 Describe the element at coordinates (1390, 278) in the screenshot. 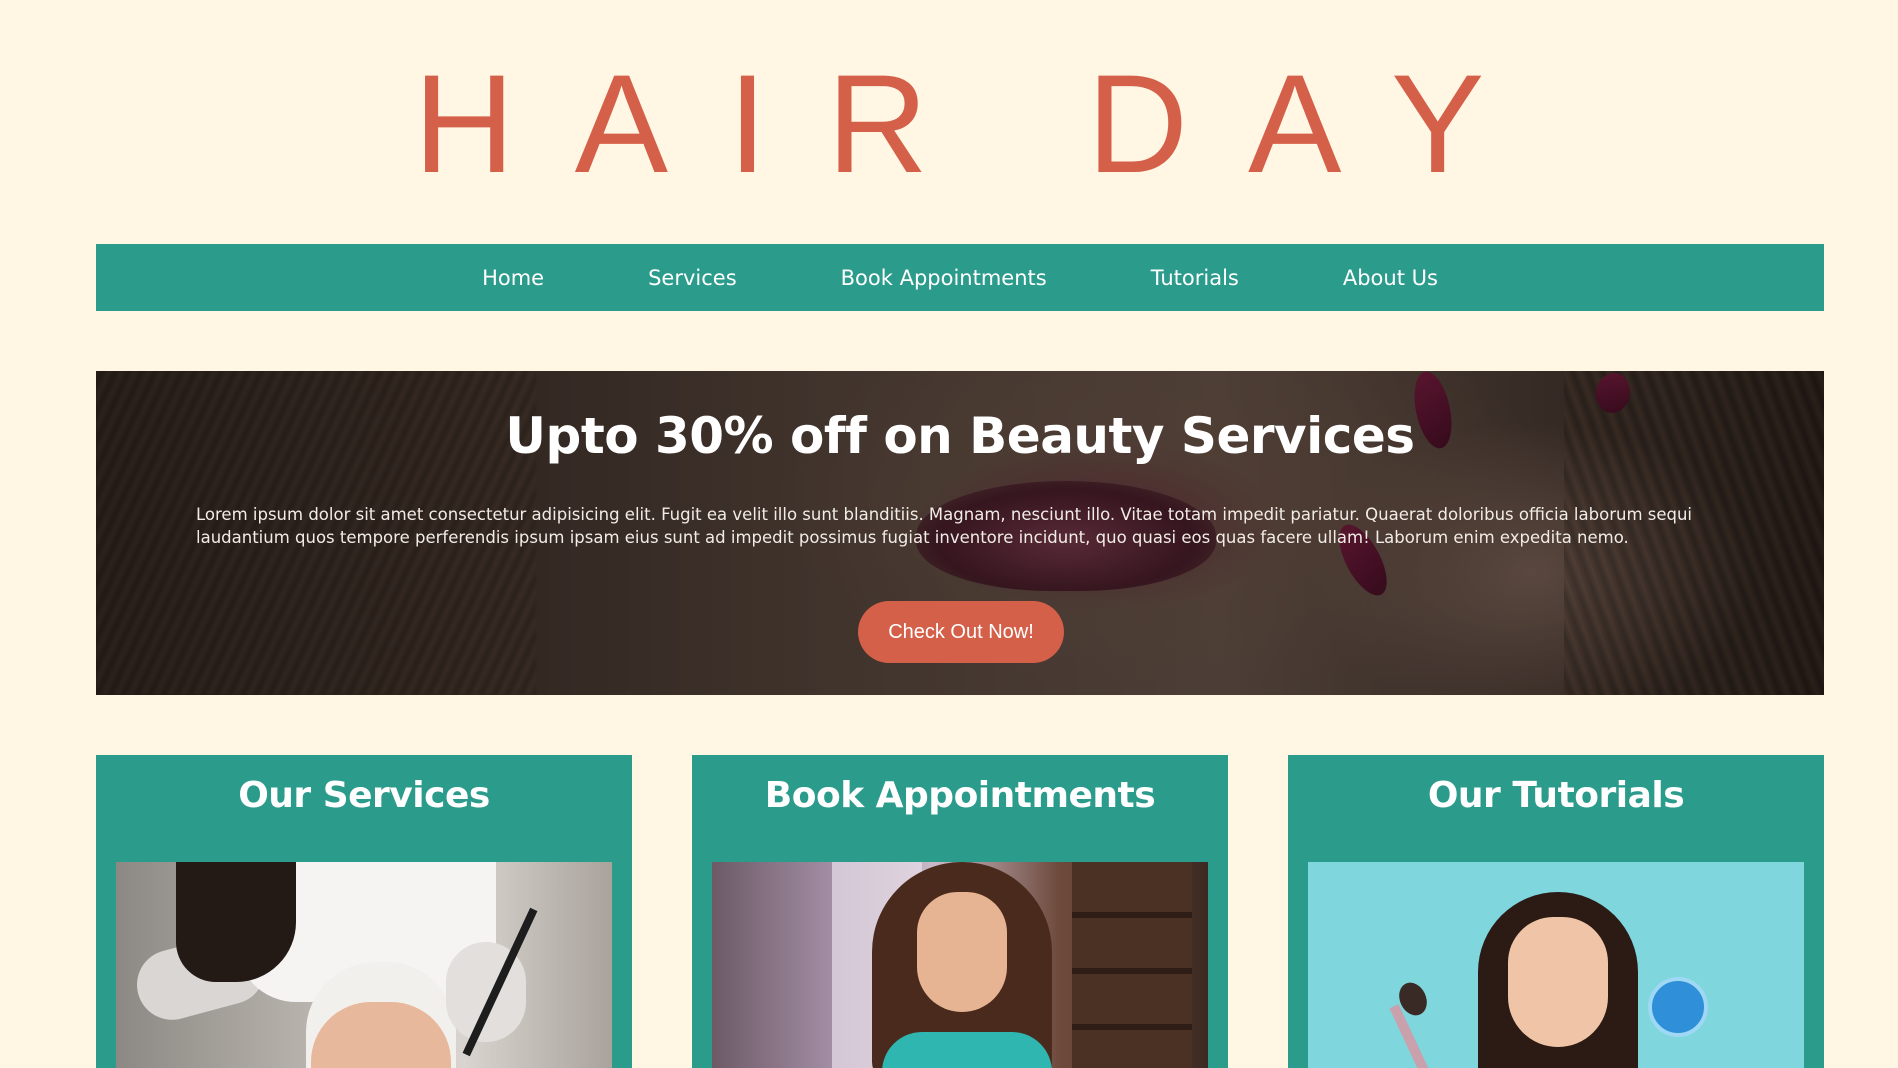

I see `nav-item-about-us: About Us` at that location.